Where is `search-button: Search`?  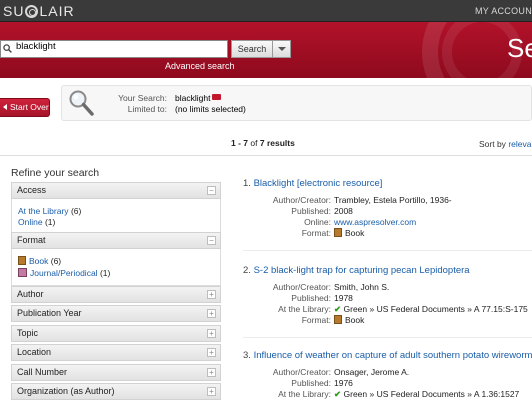 search-button: Search is located at coordinates (252, 49).